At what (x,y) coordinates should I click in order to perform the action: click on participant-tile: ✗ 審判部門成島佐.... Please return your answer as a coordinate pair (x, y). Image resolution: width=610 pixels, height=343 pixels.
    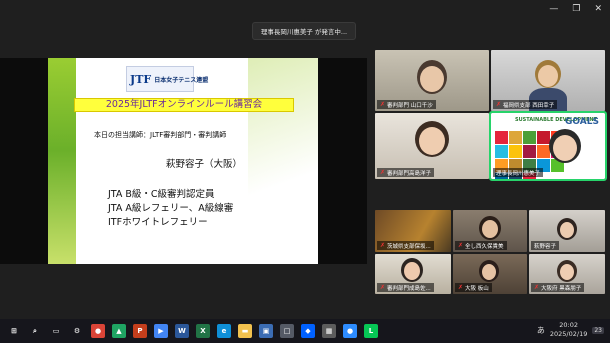
    Looking at the image, I should click on (413, 274).